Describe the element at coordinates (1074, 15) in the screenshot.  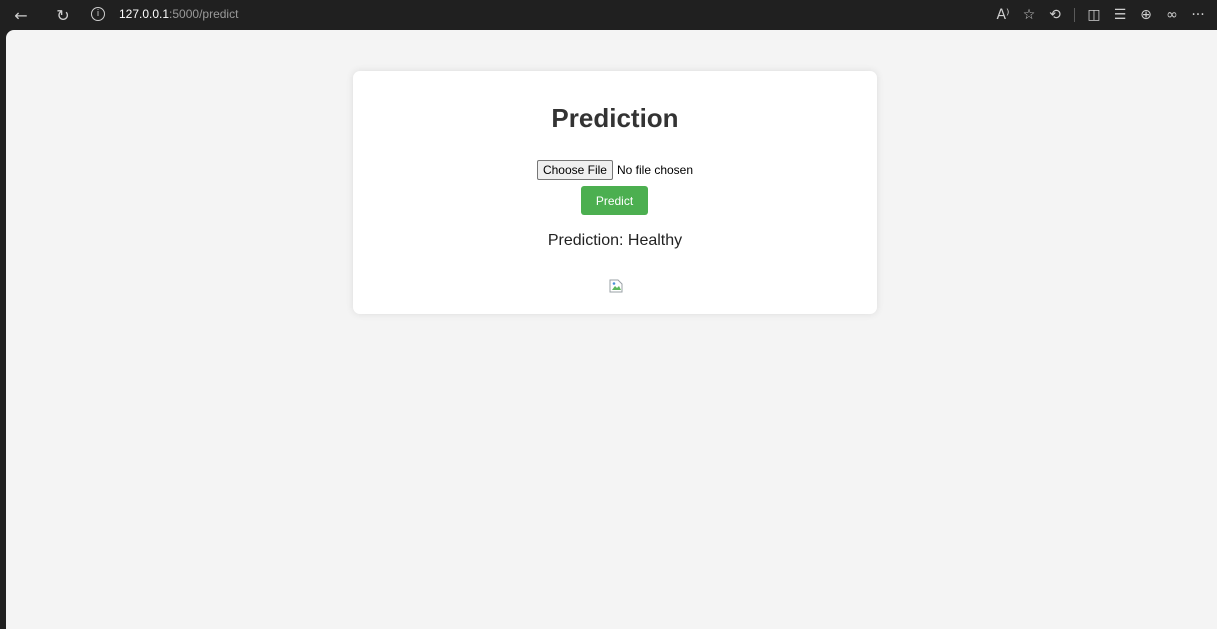
I see `toolbar-divider` at that location.